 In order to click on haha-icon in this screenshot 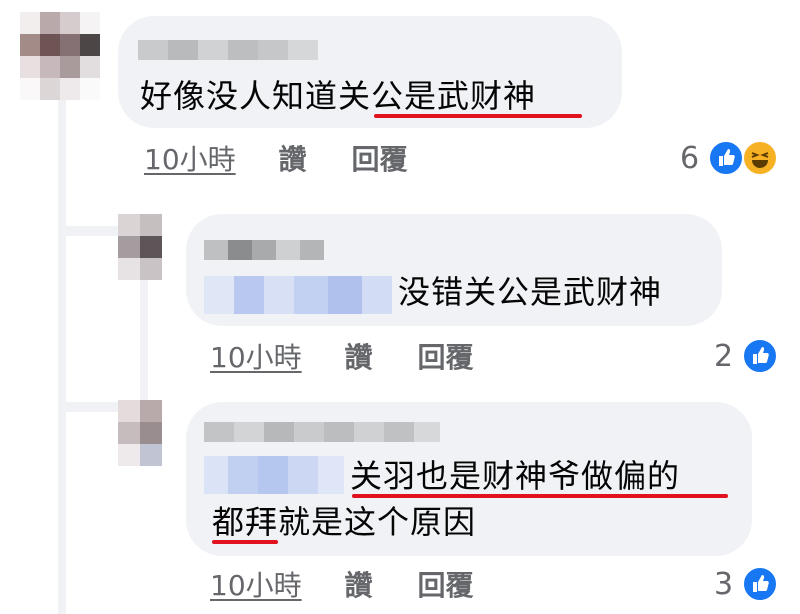, I will do `click(760, 158)`.